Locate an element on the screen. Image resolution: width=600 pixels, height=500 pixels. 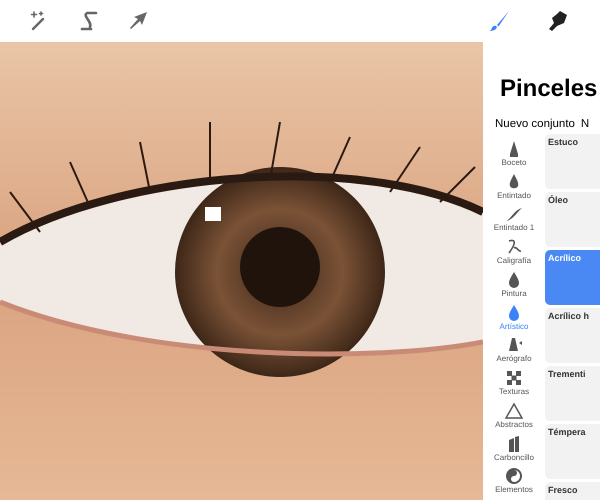
triangle-icon is located at coordinates (514, 411).